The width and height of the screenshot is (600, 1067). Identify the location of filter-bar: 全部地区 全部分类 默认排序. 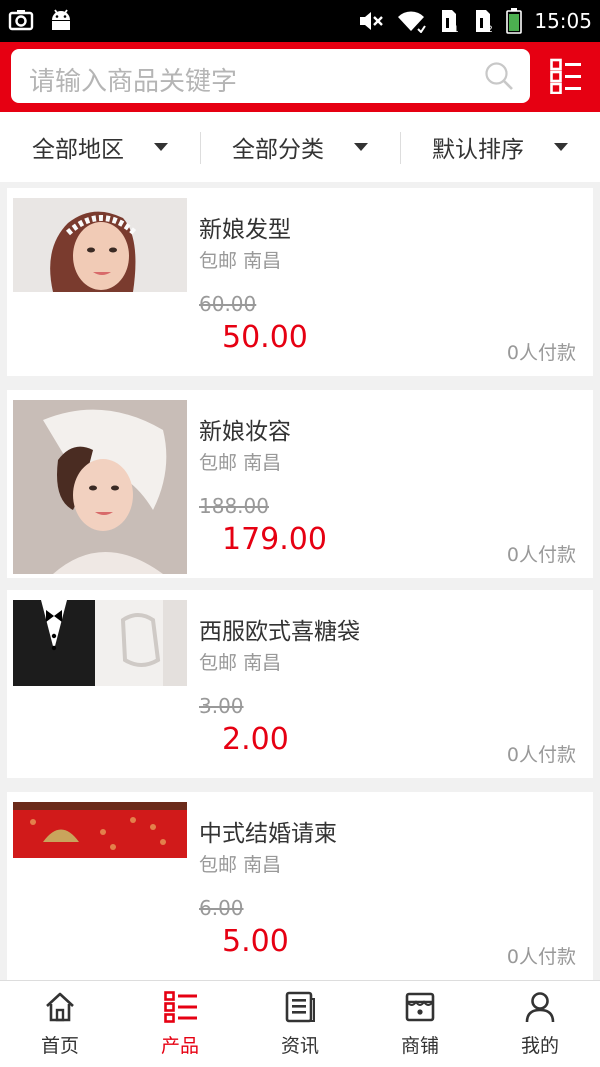
(300, 147).